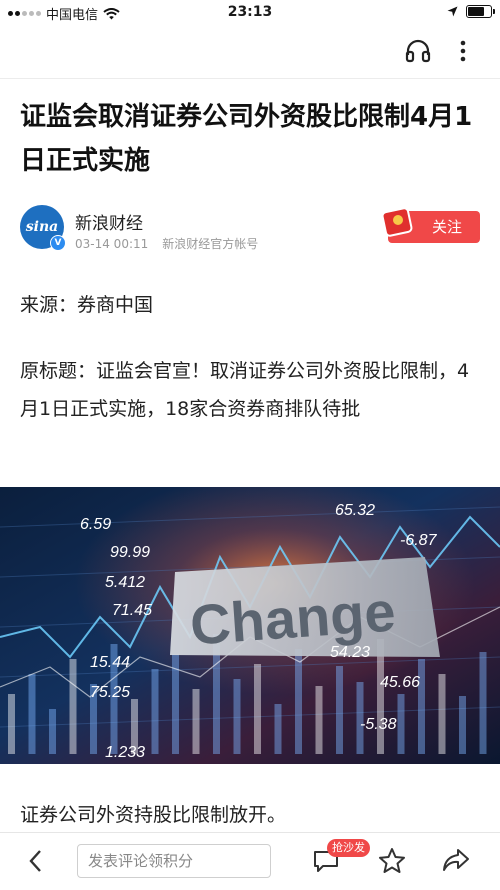  What do you see at coordinates (418, 51) in the screenshot?
I see `headphones-icon` at bounding box center [418, 51].